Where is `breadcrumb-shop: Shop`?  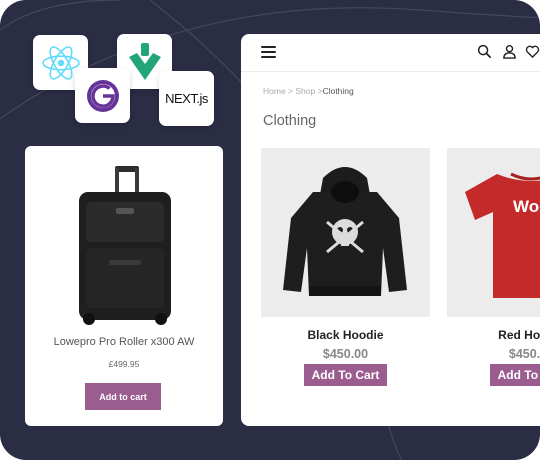 breadcrumb-shop: Shop is located at coordinates (305, 91).